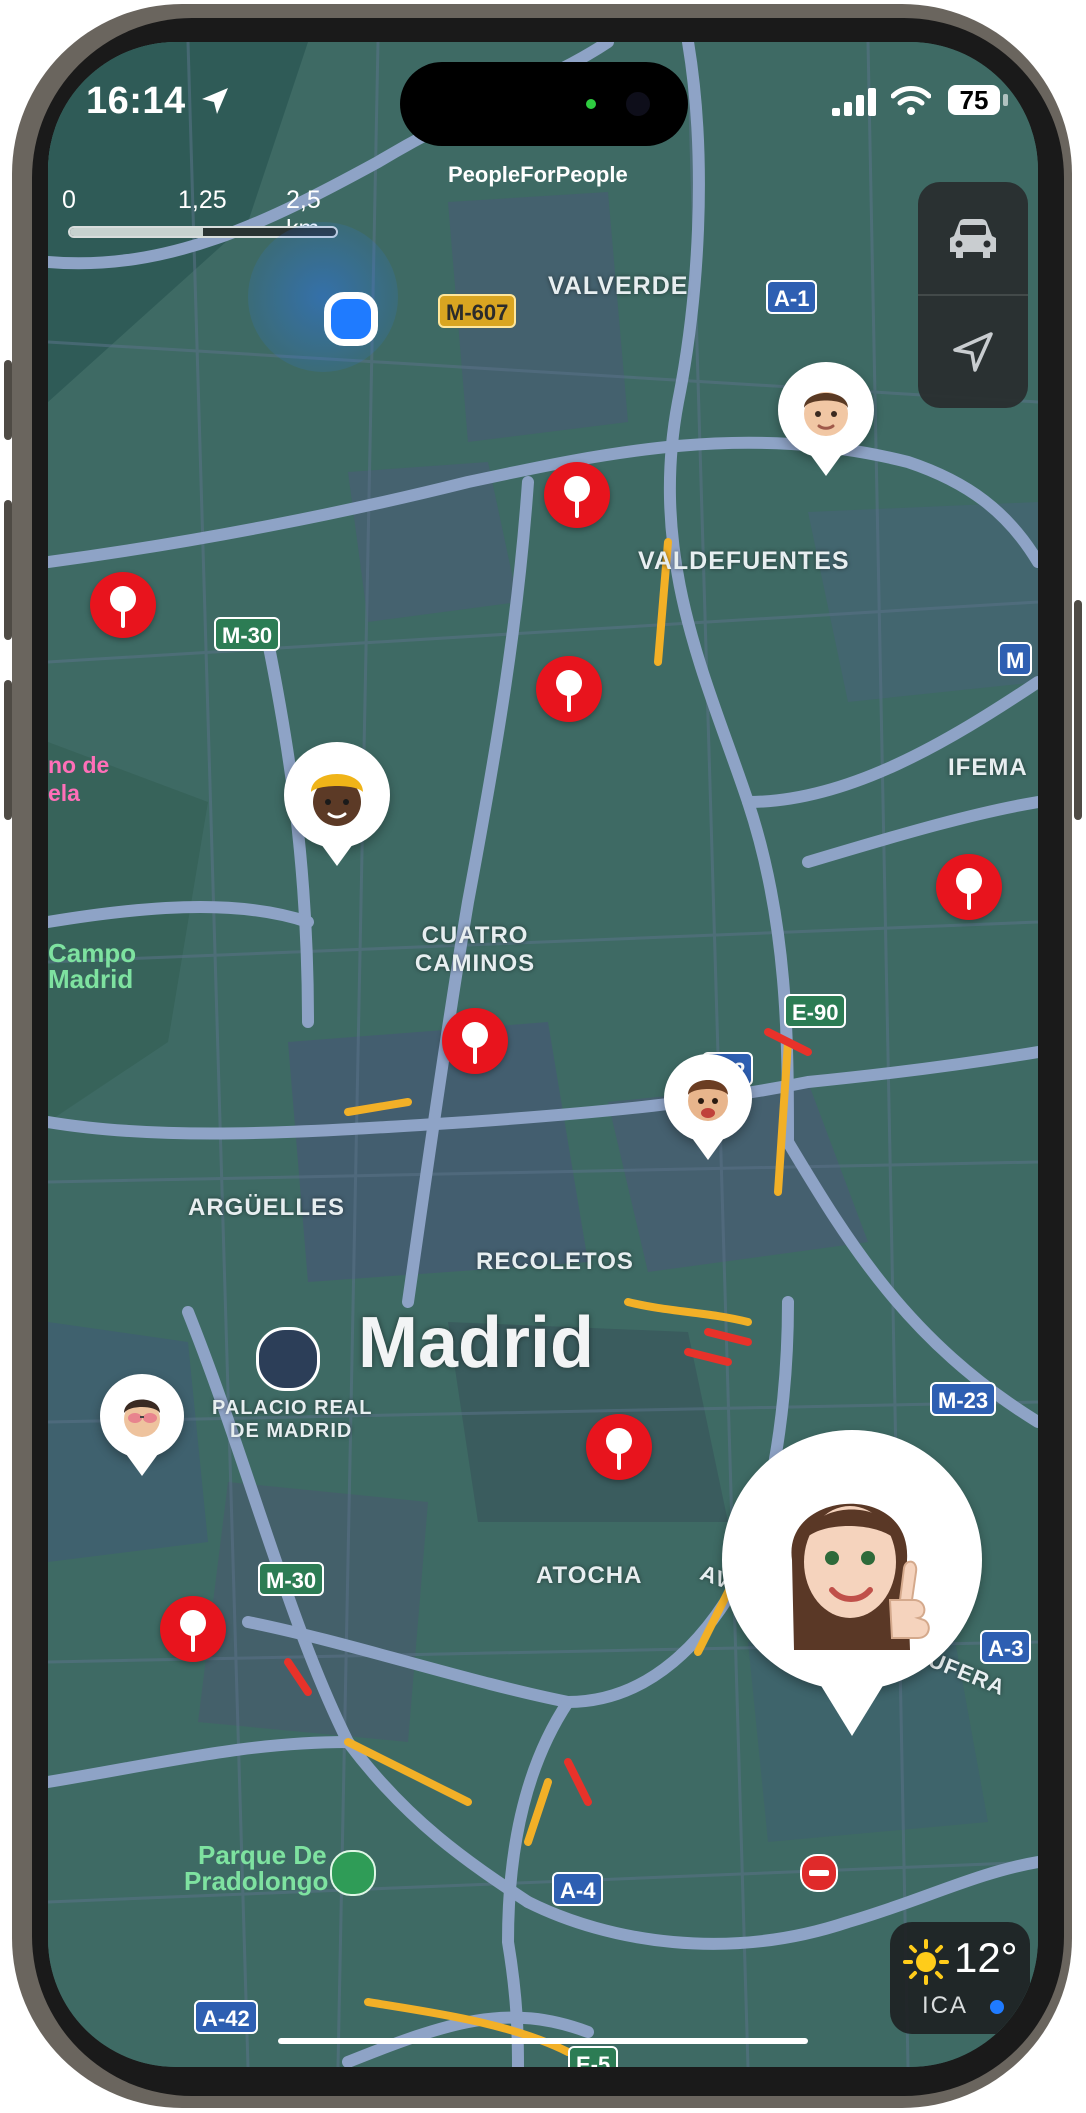  Describe the element at coordinates (323, 297) in the screenshot. I see `heading-cone` at that location.